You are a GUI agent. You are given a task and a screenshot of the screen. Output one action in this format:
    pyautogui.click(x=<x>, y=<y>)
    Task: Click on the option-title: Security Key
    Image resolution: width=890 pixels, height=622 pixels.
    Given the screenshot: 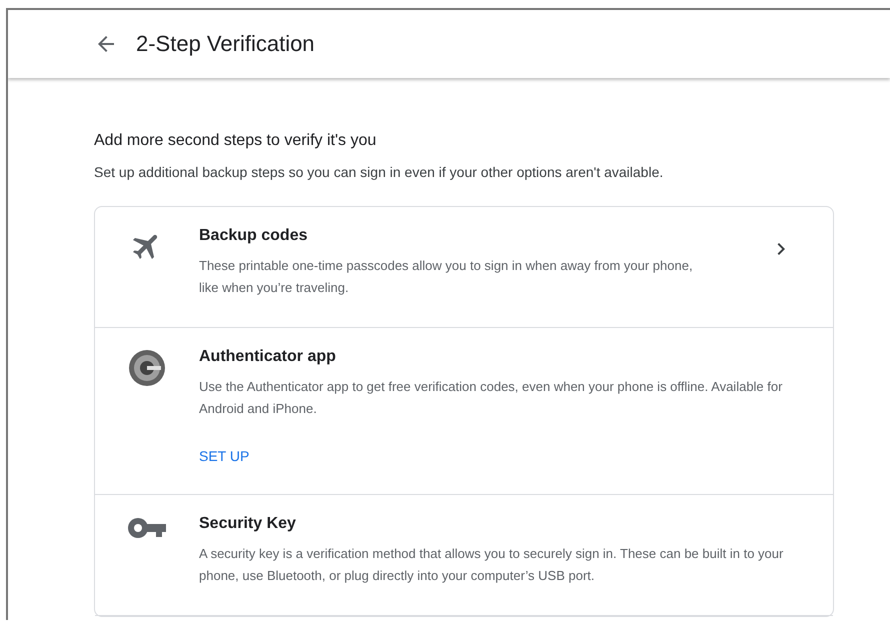 What is the action you would take?
    pyautogui.click(x=248, y=524)
    